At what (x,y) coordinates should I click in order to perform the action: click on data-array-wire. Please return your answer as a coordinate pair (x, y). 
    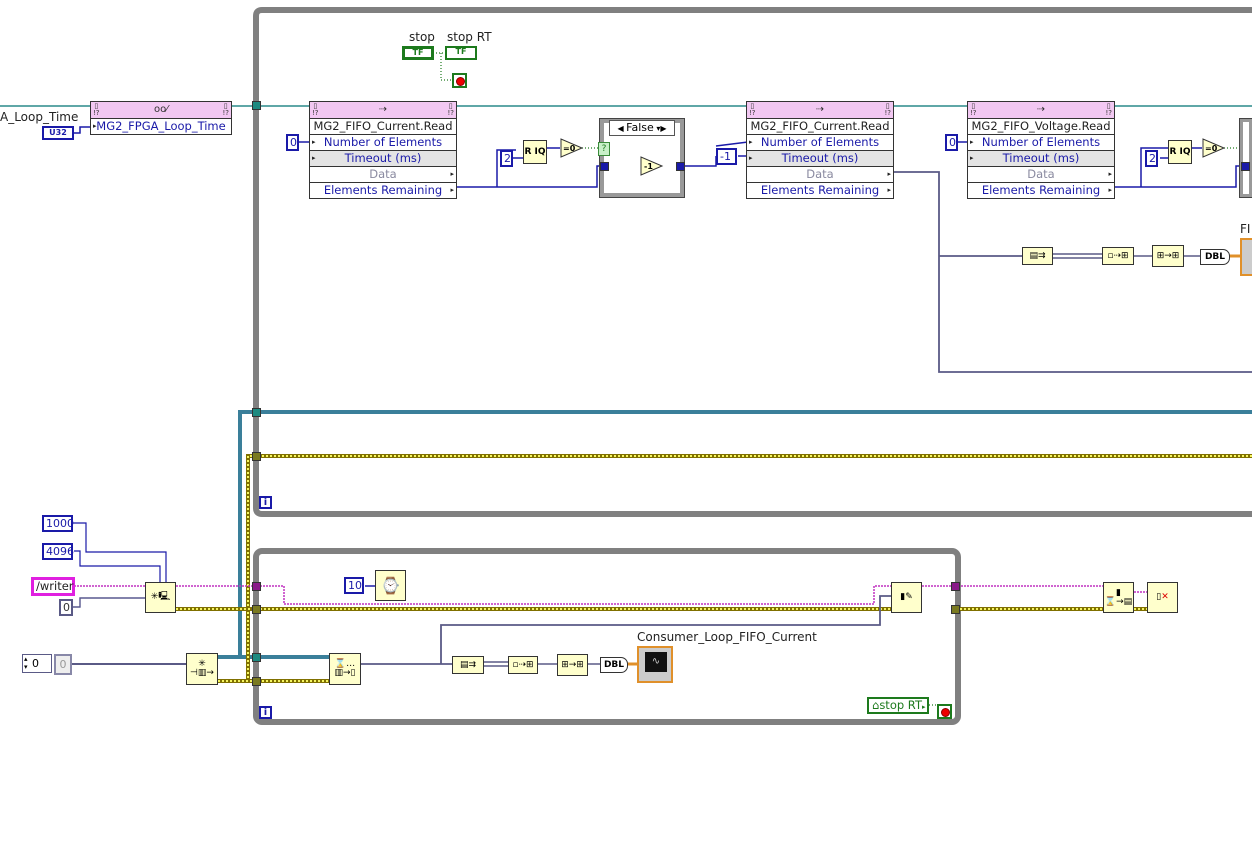
    Looking at the image, I should click on (1072, 272).